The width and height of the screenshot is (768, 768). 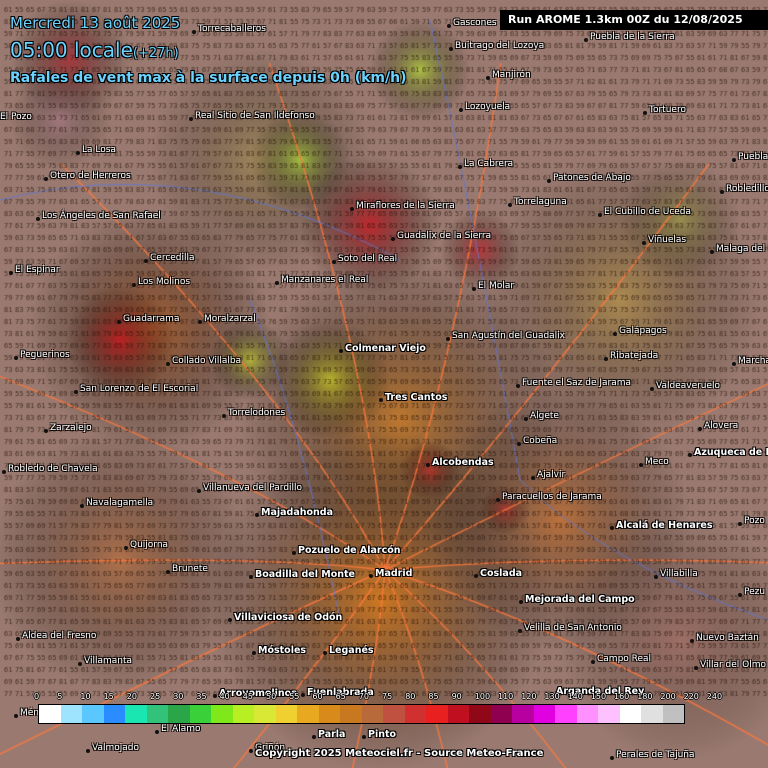 What do you see at coordinates (382, 734) in the screenshot?
I see `town-label: Pinto` at bounding box center [382, 734].